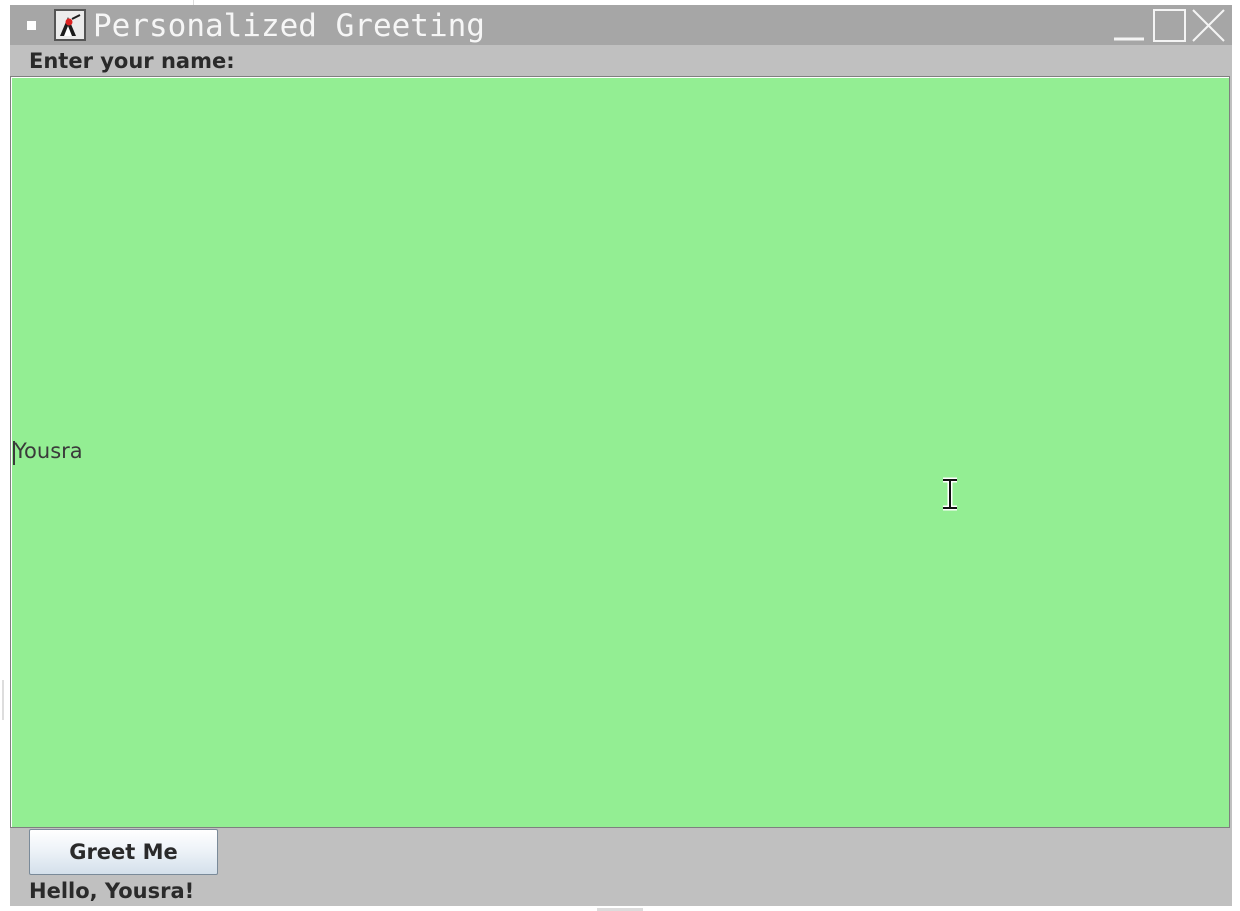 The width and height of the screenshot is (1240, 911). Describe the element at coordinates (621, 25) in the screenshot. I see `title-bar: Personalized Greeting` at that location.